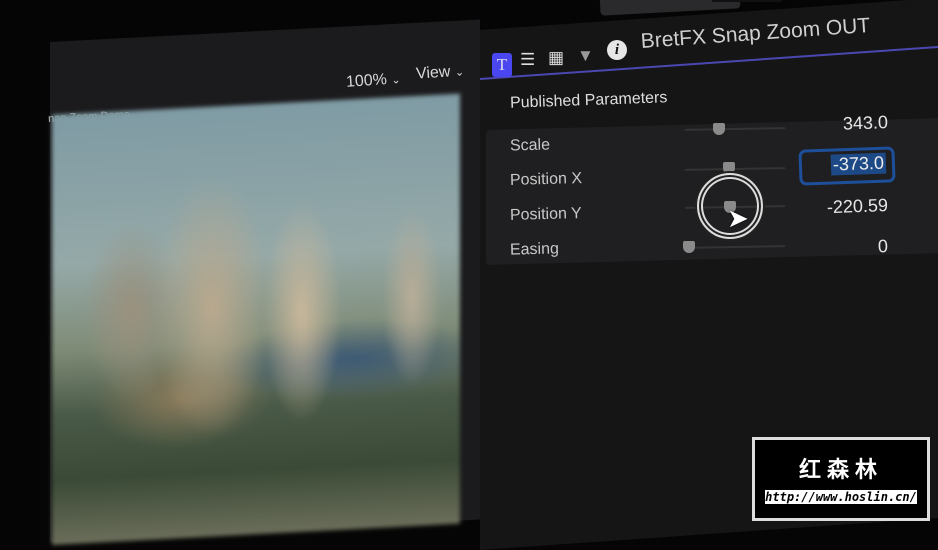 This screenshot has width=938, height=550. What do you see at coordinates (433, 73) in the screenshot?
I see `view-label: View` at bounding box center [433, 73].